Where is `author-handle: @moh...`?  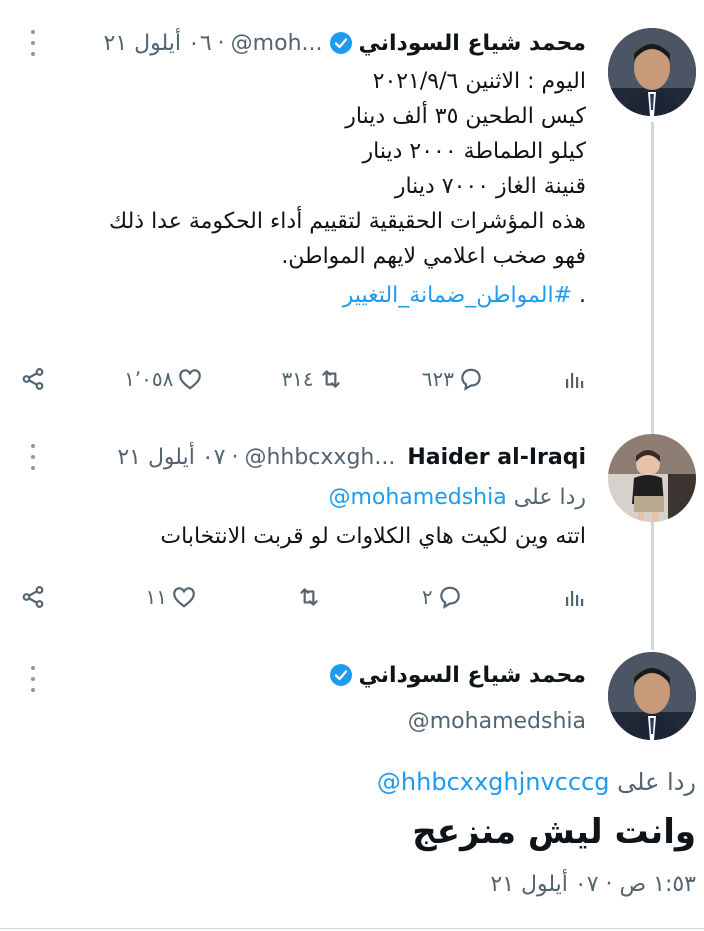
author-handle: @moh... is located at coordinates (277, 43).